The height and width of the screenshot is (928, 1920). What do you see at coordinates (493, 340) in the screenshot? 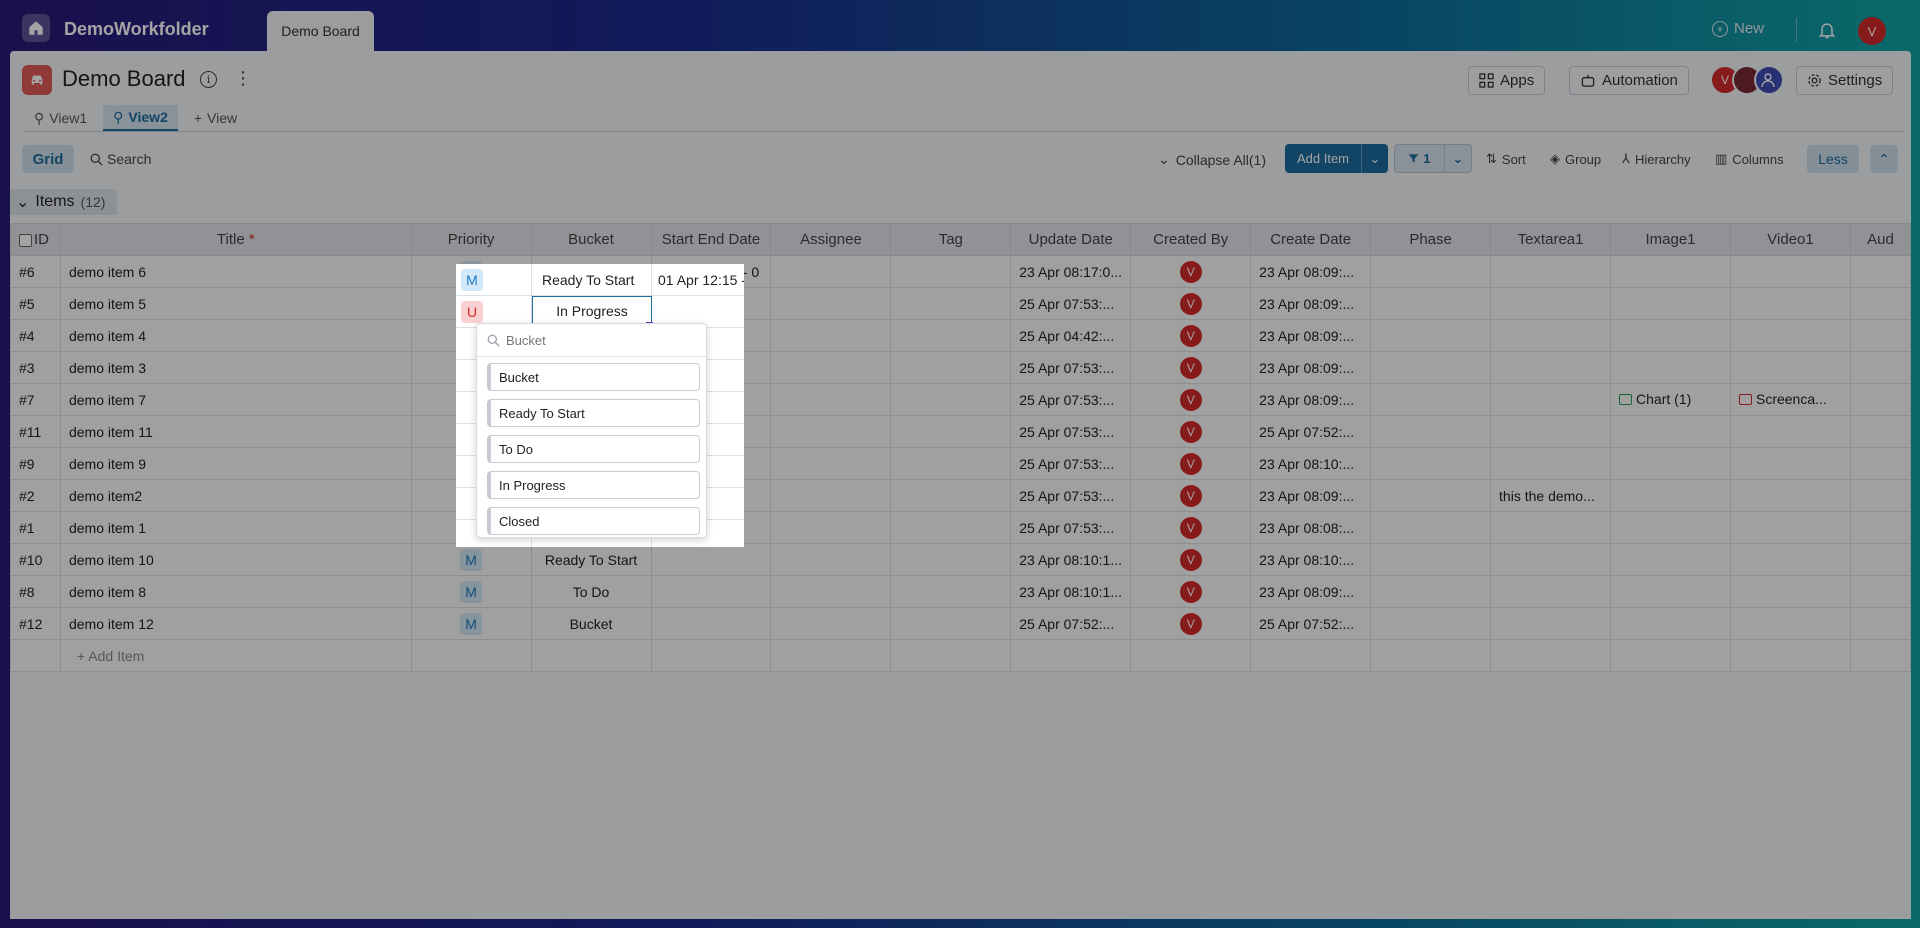
I see `search-icon` at bounding box center [493, 340].